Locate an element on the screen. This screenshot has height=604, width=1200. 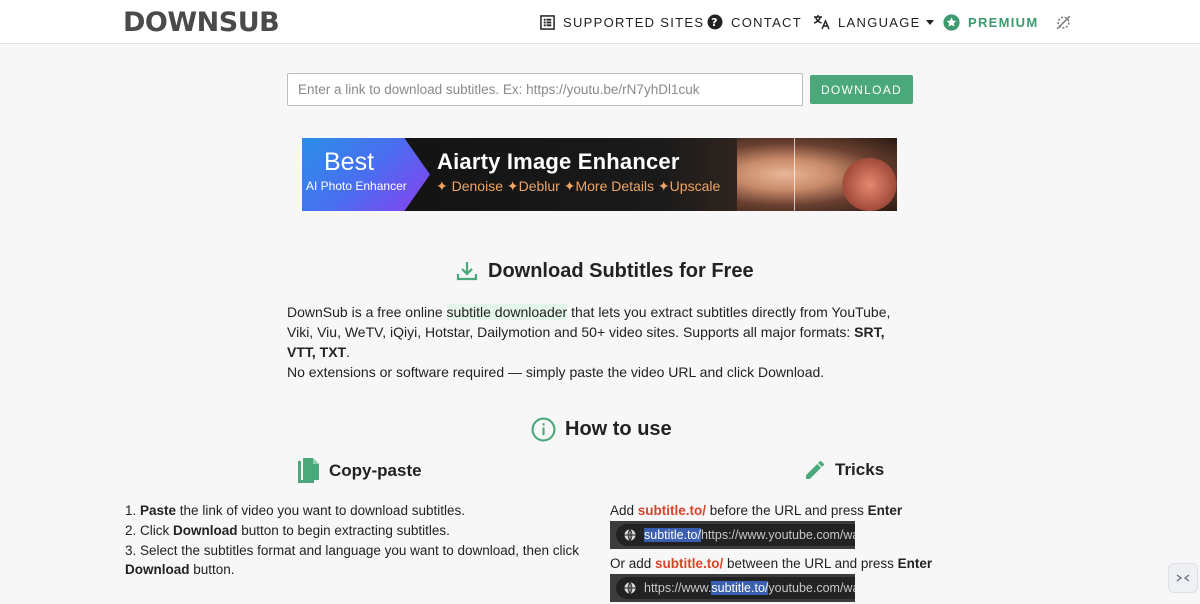
nav-supported-sites: SUPPORTED SITES is located at coordinates (622, 22).